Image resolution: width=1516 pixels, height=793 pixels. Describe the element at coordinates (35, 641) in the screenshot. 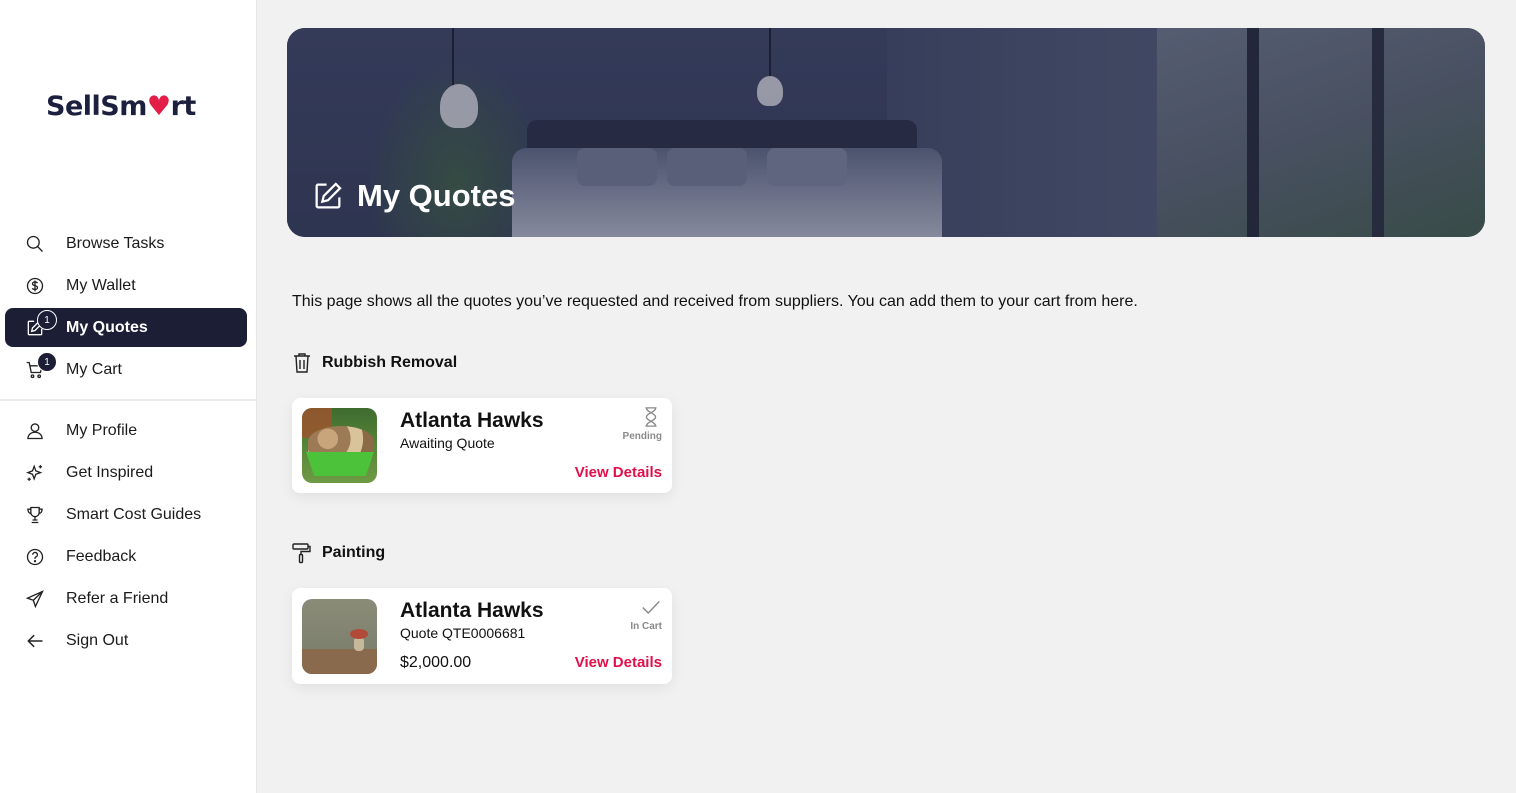

I see `arrow-left-icon` at that location.